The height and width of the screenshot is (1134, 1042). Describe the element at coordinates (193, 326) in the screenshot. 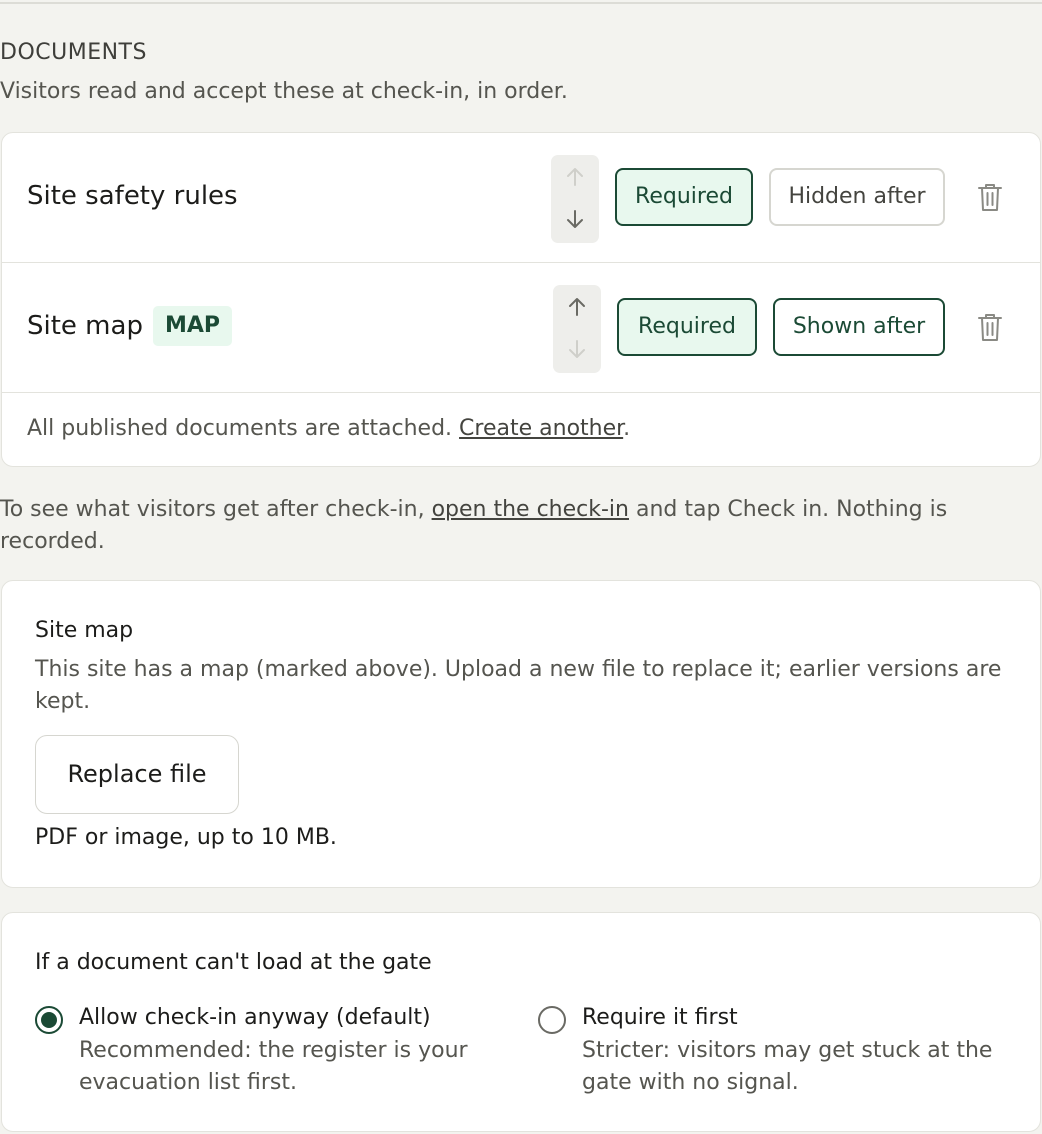

I see `map-tag: MAP` at that location.